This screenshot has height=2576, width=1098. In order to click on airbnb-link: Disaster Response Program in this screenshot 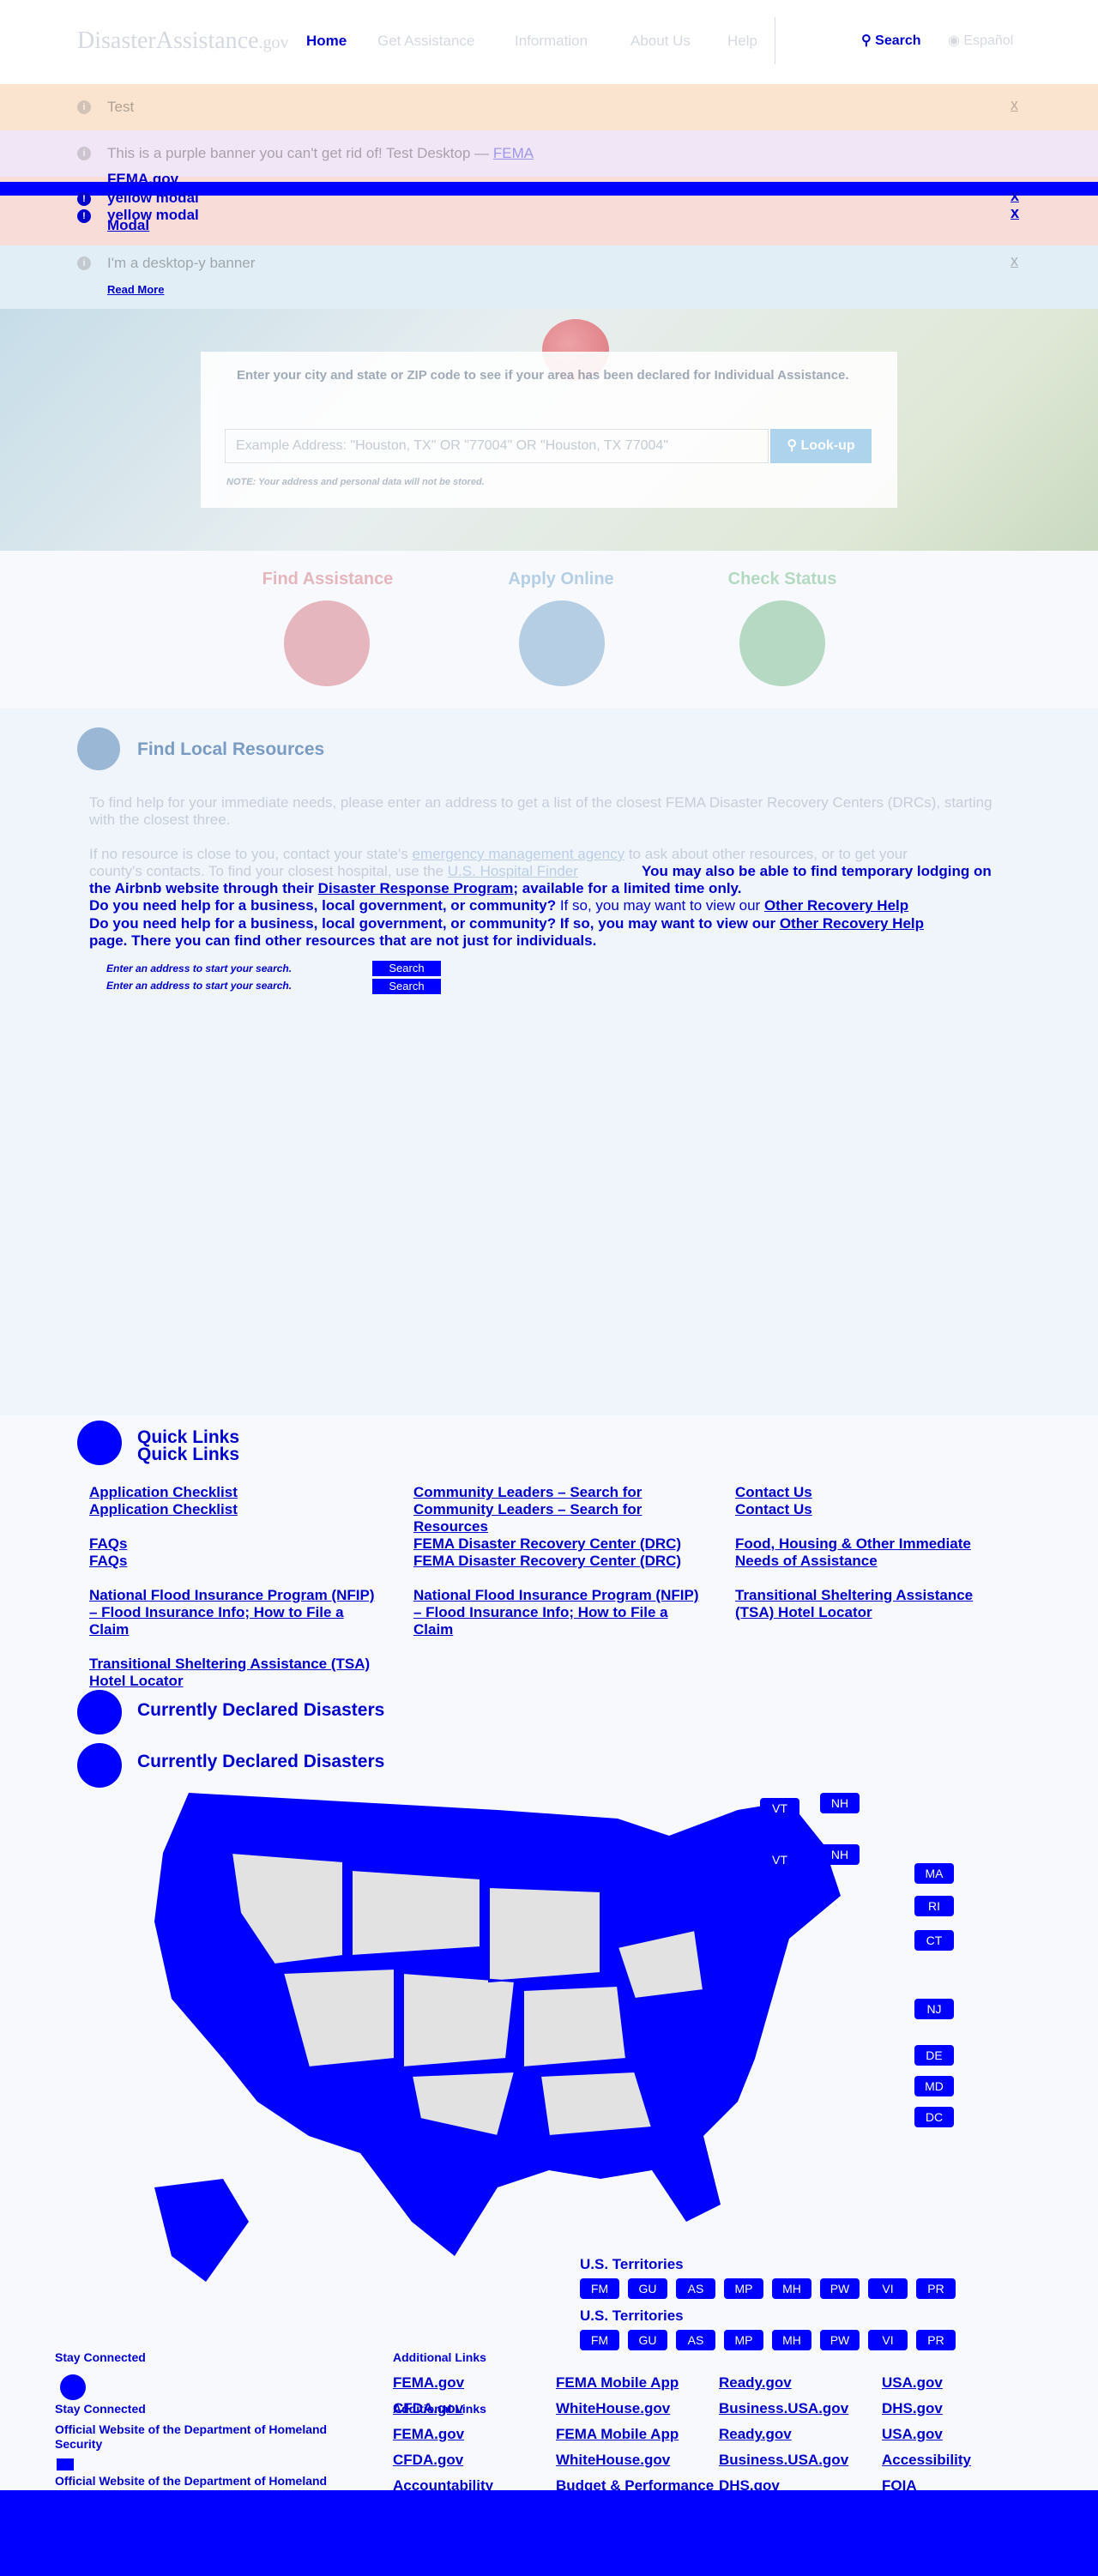, I will do `click(416, 888)`.